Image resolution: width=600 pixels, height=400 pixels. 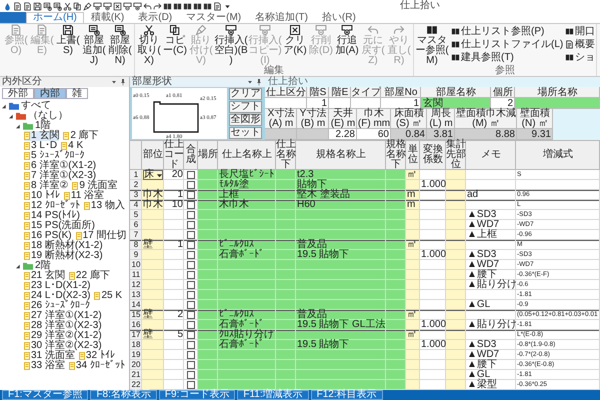 What do you see at coordinates (96, 356) in the screenshot?
I see `tree-item: 32 ﾄｲﾚ` at bounding box center [96, 356].